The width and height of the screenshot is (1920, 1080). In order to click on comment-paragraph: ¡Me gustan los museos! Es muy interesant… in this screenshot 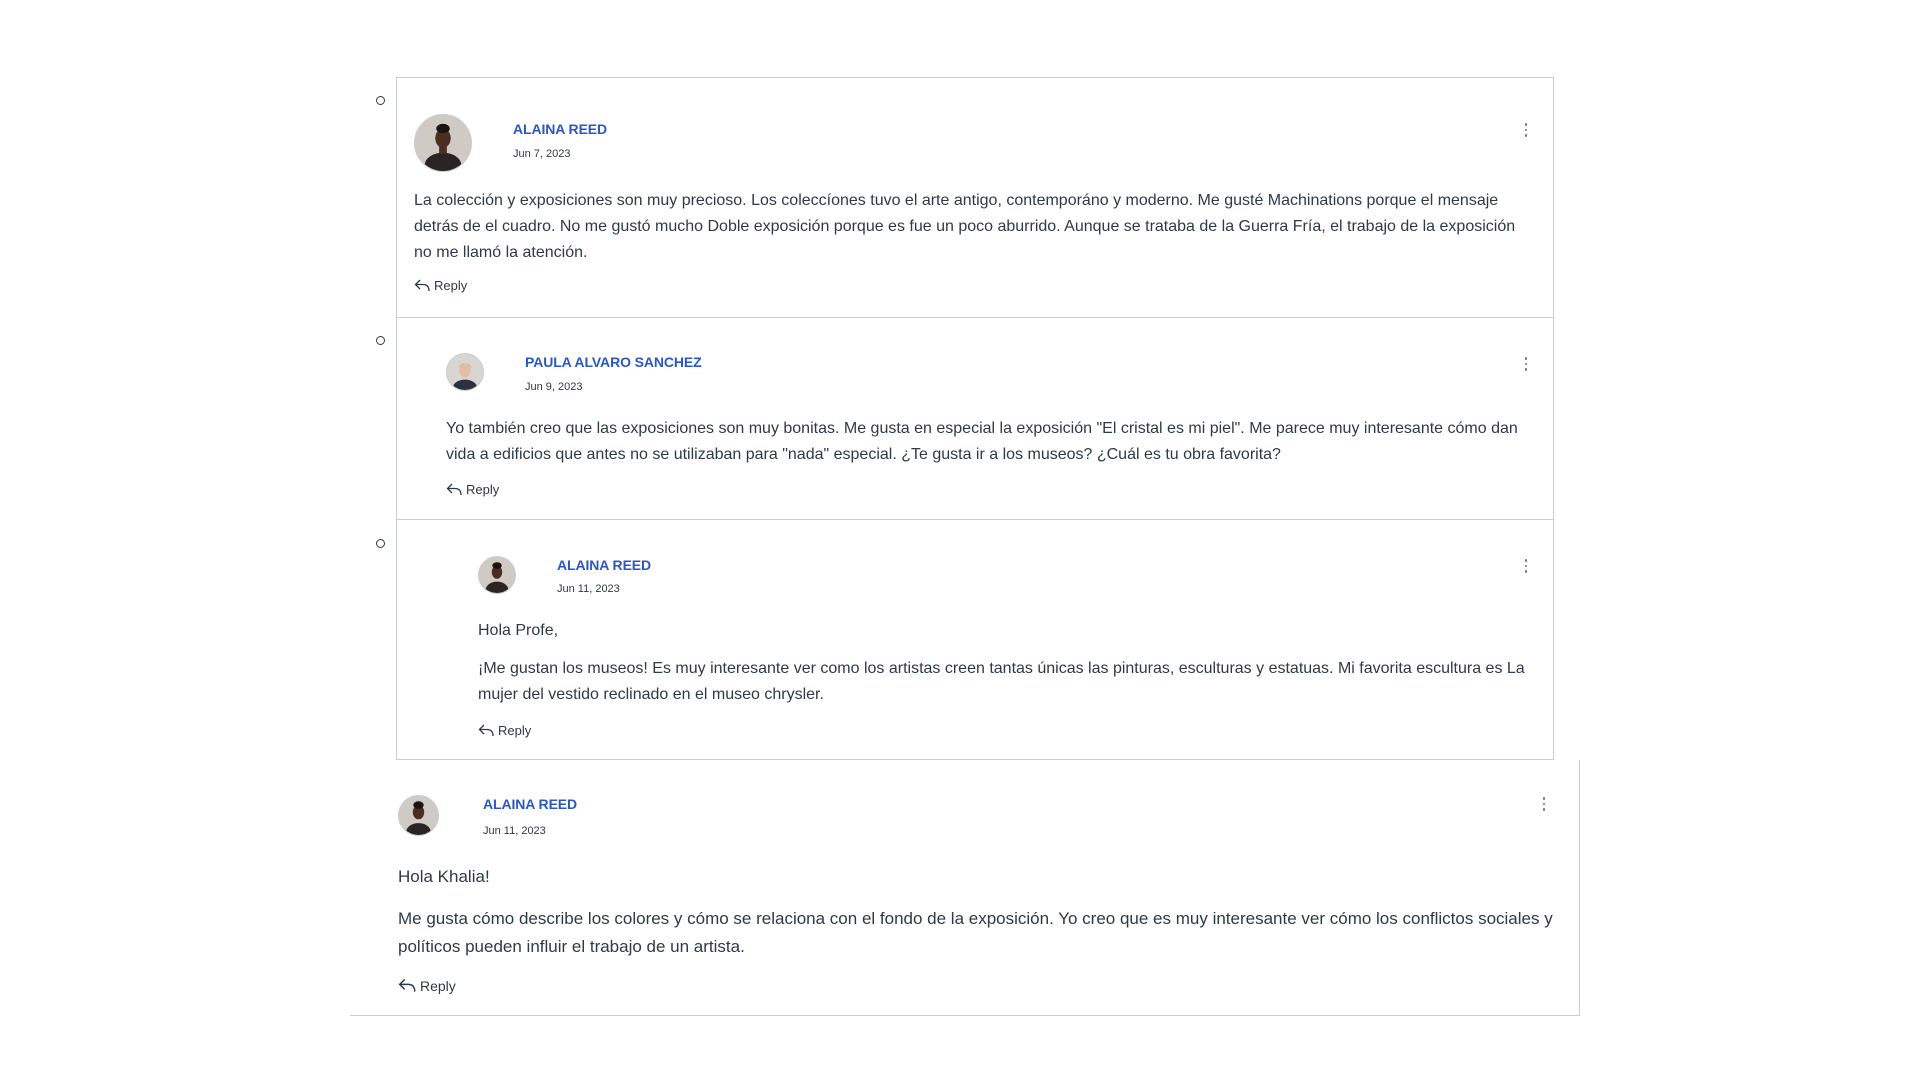, I will do `click(1001, 681)`.